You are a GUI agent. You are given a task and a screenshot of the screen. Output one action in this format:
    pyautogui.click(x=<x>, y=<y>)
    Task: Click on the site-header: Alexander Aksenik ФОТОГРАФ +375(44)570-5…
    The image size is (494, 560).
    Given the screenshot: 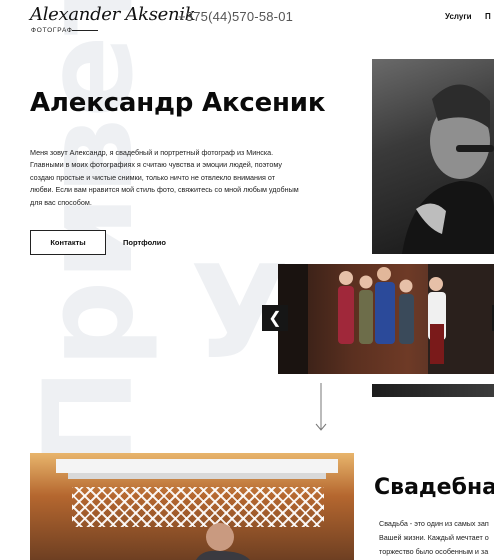 What is the action you would take?
    pyautogui.click(x=247, y=22)
    